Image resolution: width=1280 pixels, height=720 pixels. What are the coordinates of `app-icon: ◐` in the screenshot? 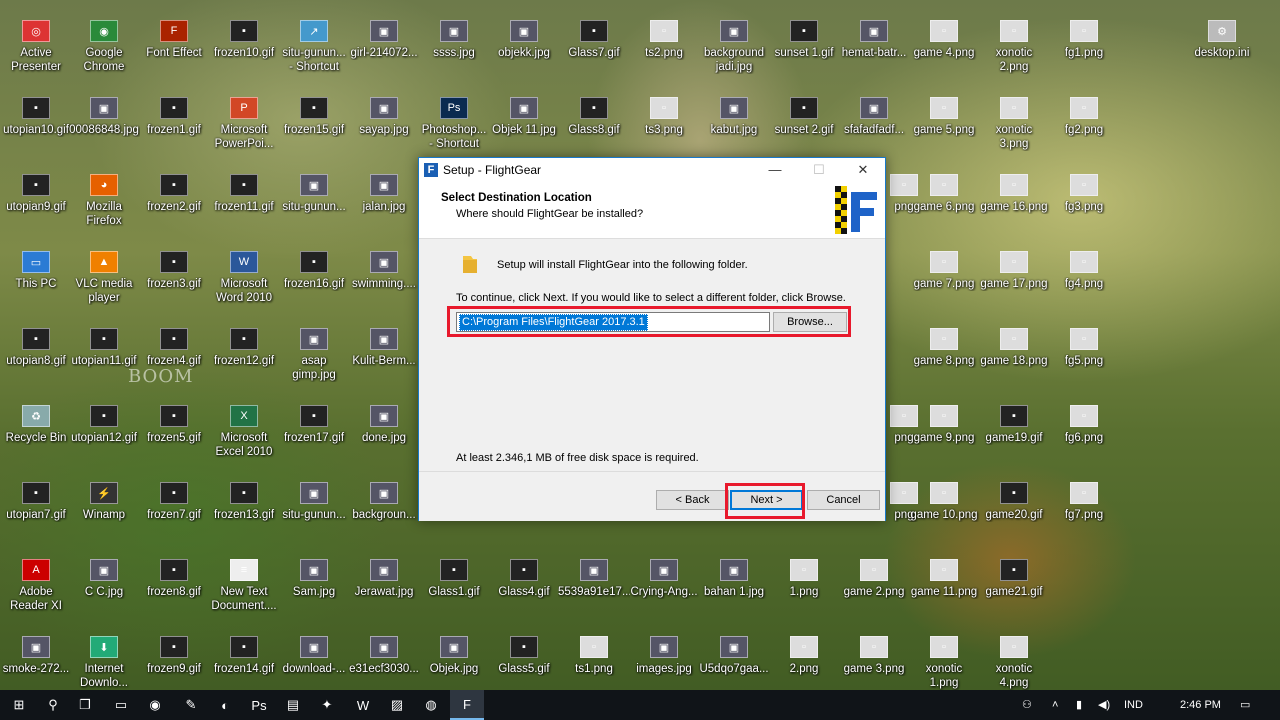 It's located at (225, 705).